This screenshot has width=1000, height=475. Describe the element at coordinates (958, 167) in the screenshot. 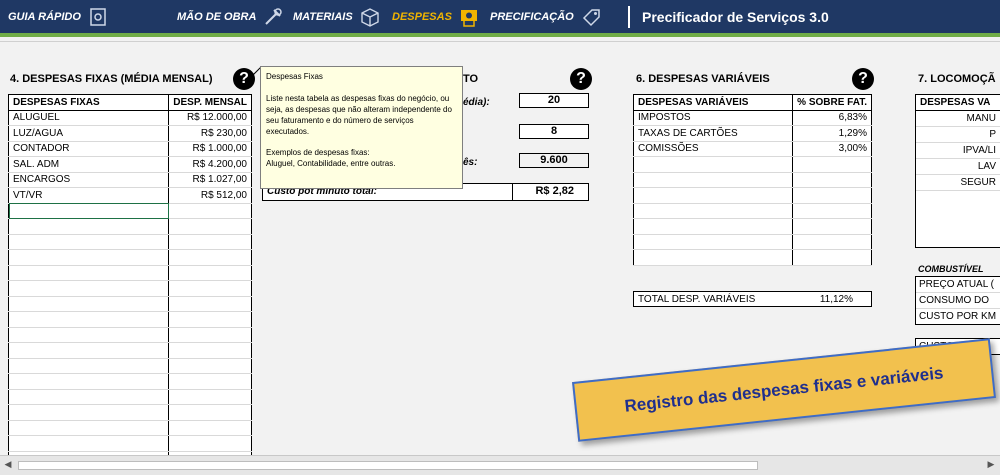

I see `locomotion-row: LAV` at that location.